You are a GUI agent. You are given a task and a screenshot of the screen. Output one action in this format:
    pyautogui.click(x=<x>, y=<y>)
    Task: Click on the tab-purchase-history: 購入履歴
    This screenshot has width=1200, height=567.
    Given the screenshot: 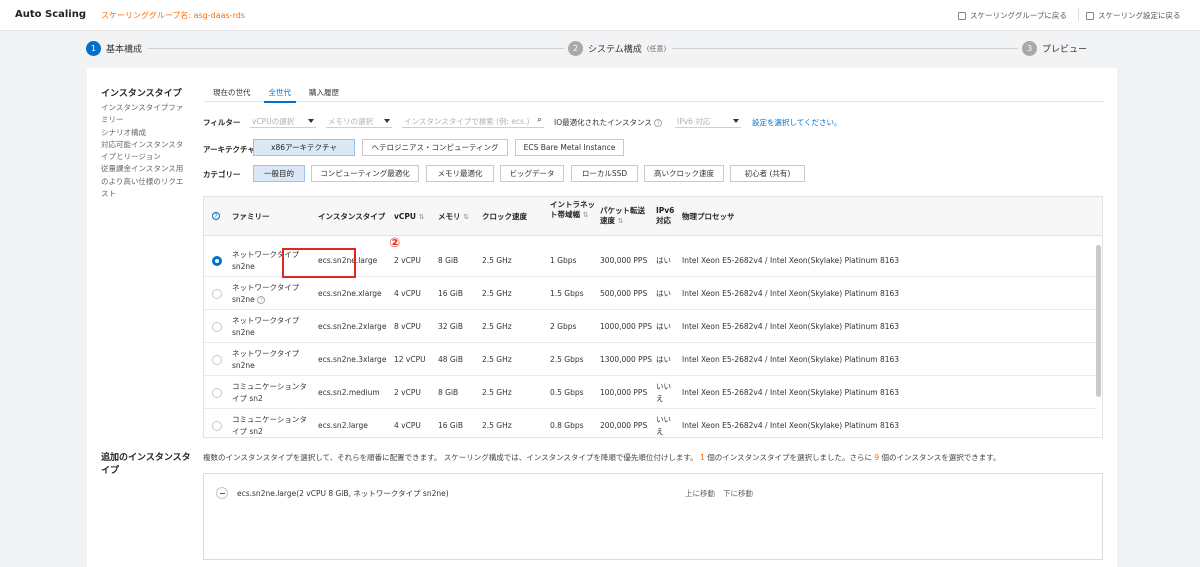 What is the action you would take?
    pyautogui.click(x=324, y=92)
    